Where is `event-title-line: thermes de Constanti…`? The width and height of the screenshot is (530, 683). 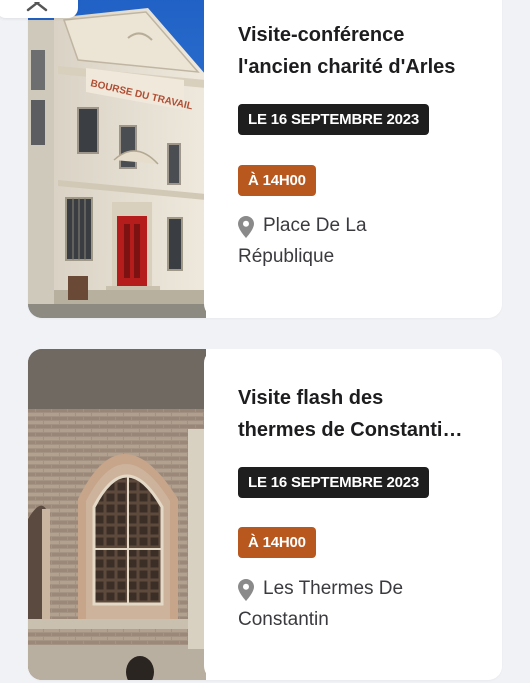
event-title-line: thermes de Constanti… is located at coordinates (350, 430).